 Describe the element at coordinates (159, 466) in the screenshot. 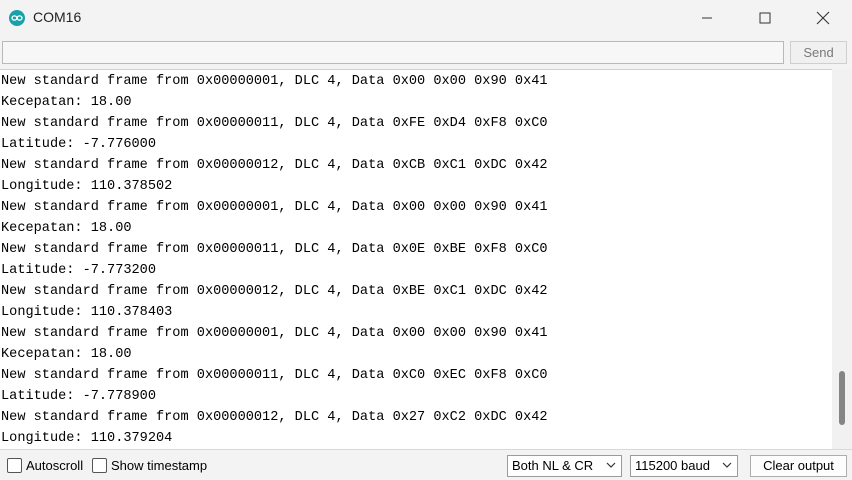

I see `show-timestamp-label: Show timestamp` at that location.